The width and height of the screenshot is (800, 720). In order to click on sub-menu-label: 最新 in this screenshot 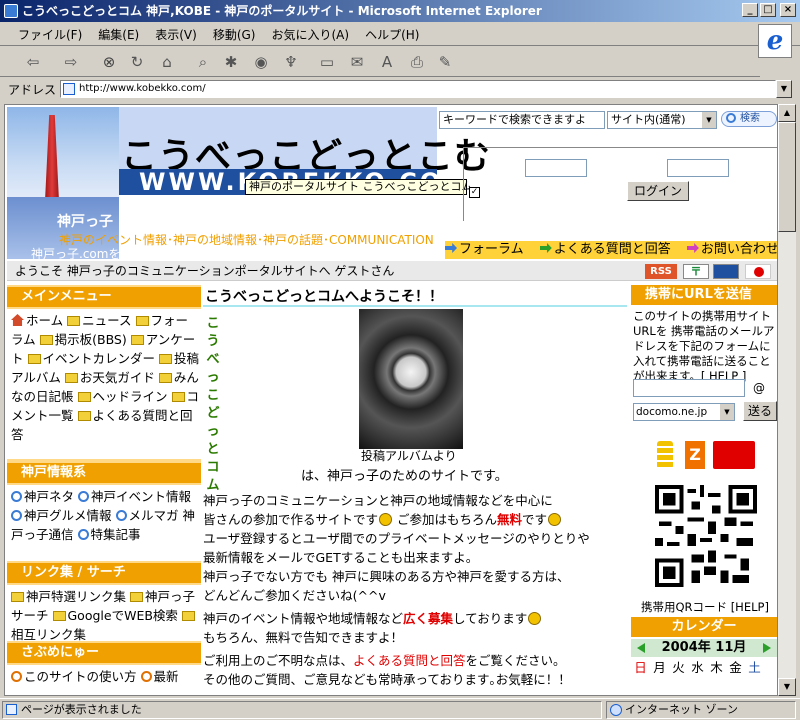, I will do `click(166, 676)`.